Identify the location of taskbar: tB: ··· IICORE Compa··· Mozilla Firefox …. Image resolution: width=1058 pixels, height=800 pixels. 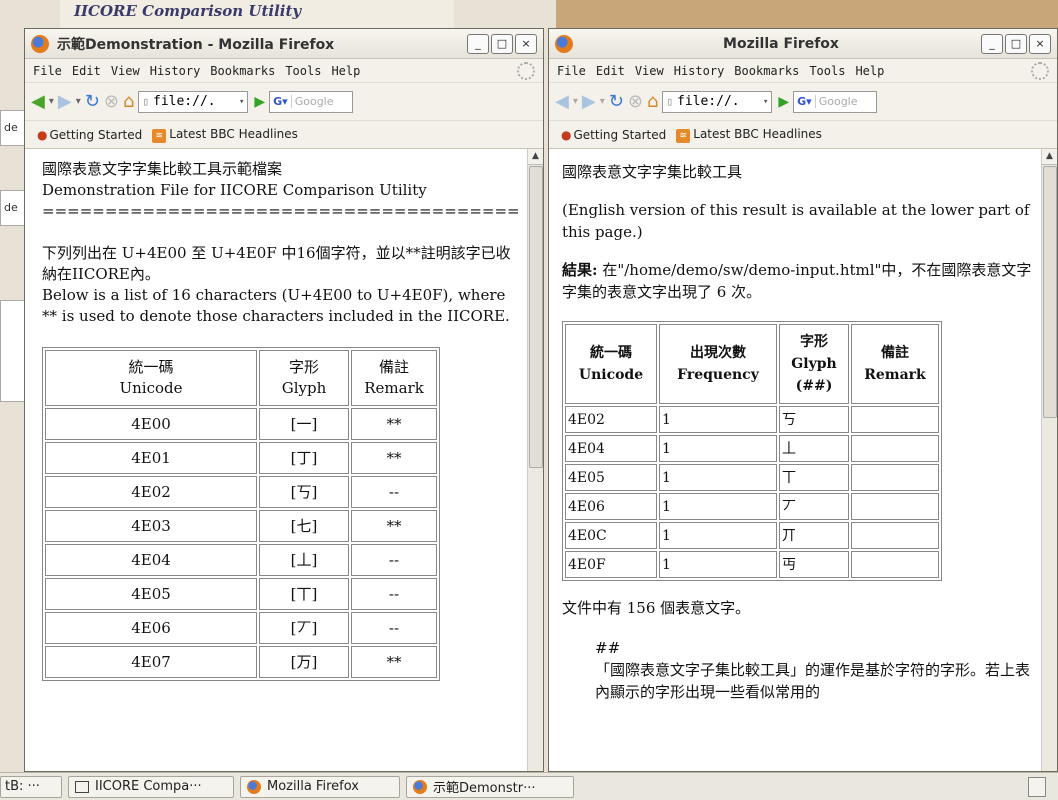
(529, 786).